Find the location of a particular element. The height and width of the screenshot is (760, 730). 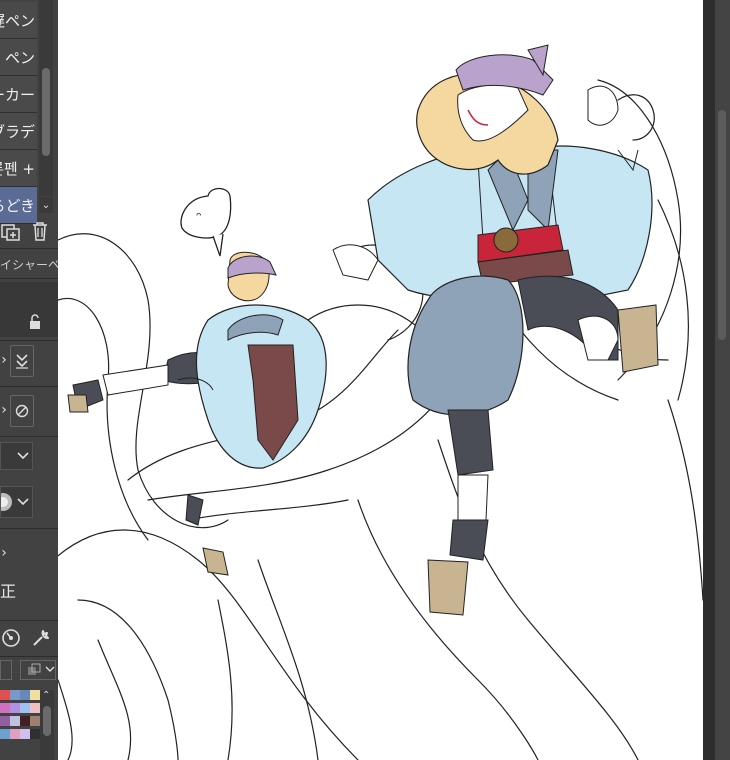

brush-dropdown-button: ⌄ is located at coordinates (46, 205).